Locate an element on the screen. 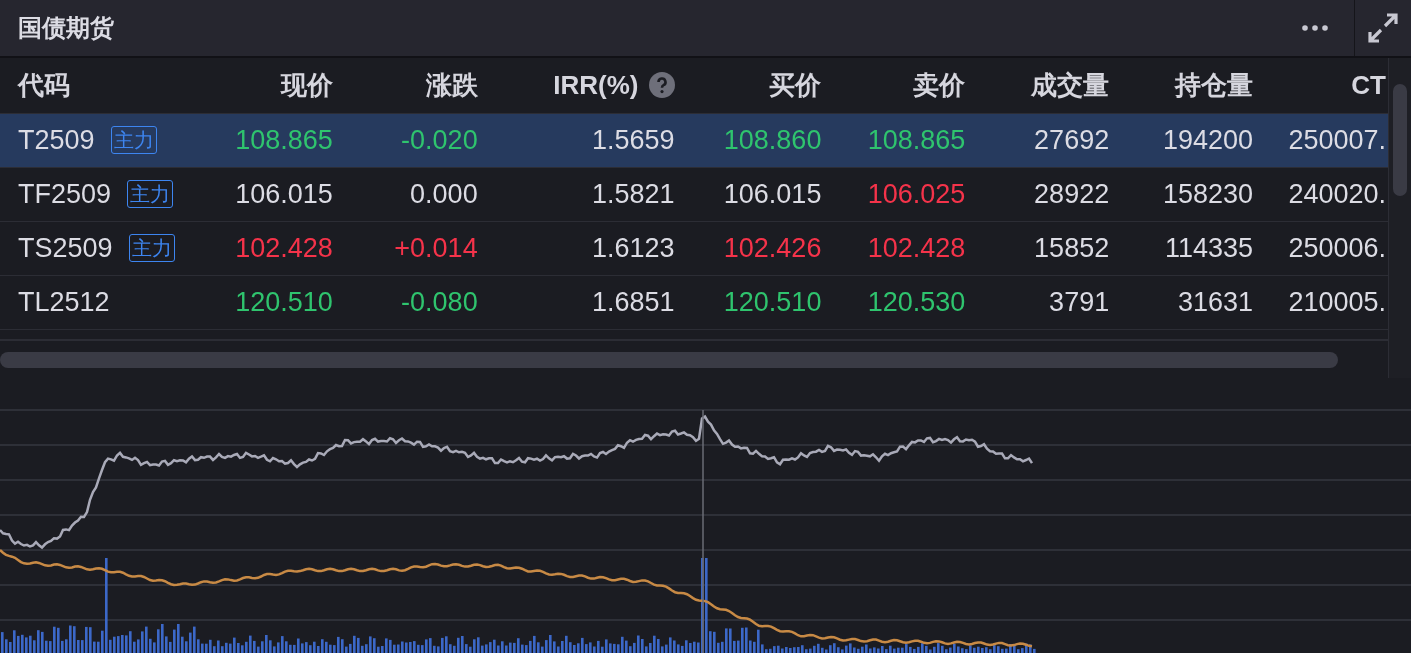  table-cell: 28922 is located at coordinates (1072, 194).